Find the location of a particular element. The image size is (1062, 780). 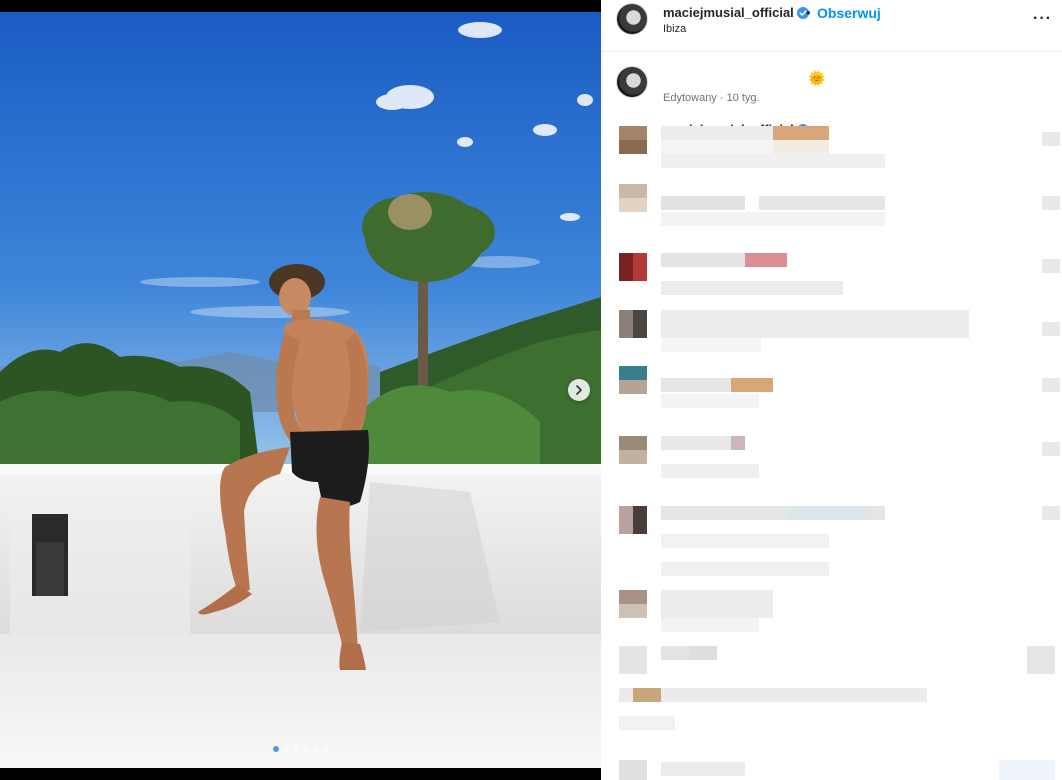

chevron-right-icon is located at coordinates (579, 390).